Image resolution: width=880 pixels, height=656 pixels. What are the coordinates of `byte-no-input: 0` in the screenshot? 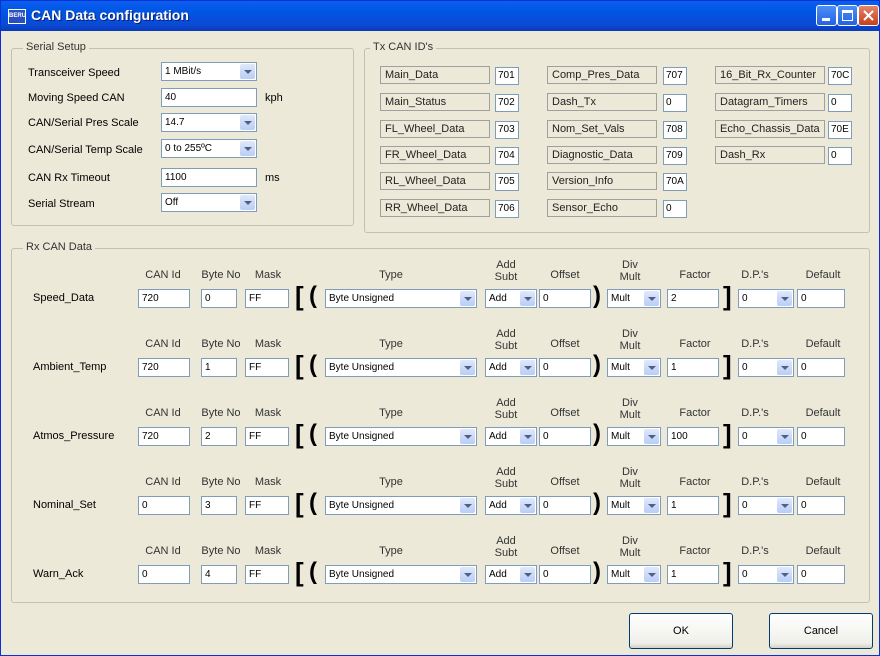 It's located at (219, 298).